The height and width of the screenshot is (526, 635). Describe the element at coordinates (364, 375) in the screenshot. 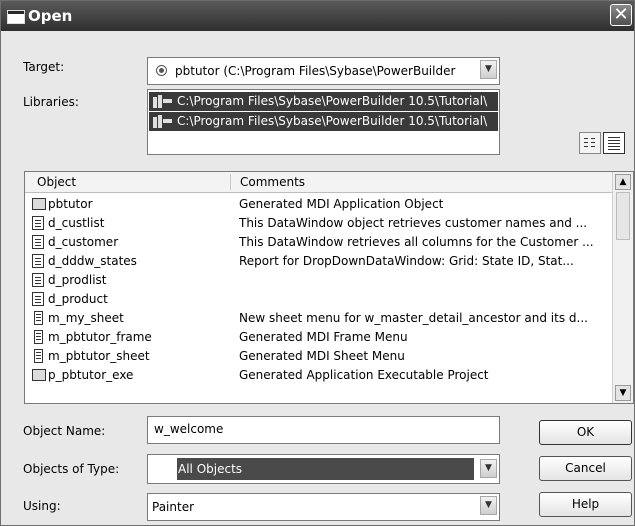

I see `object-comment: Generated Application Executable Project` at that location.